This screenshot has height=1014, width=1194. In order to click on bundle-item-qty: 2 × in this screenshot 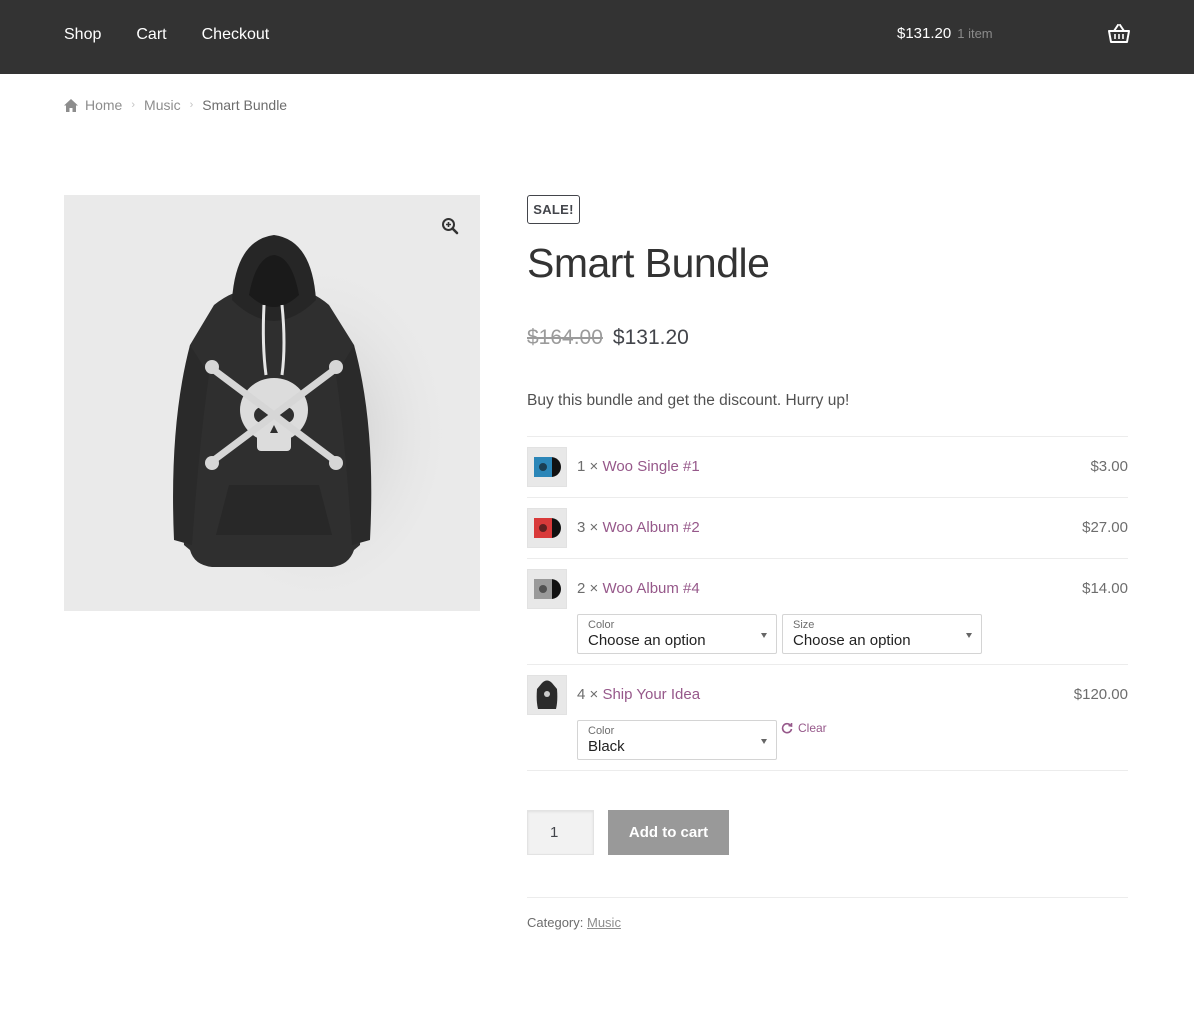, I will do `click(588, 588)`.